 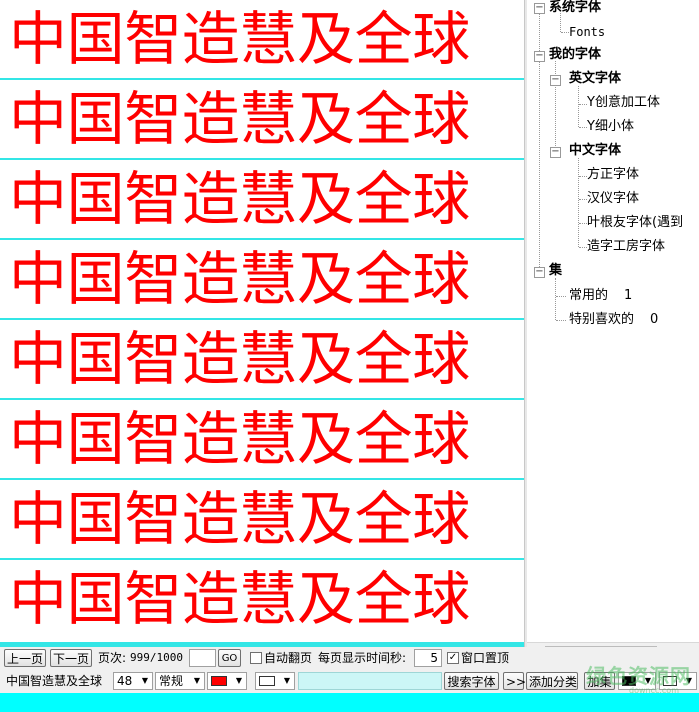 I want to click on tree-node-fonts: Fonts, so click(x=587, y=32).